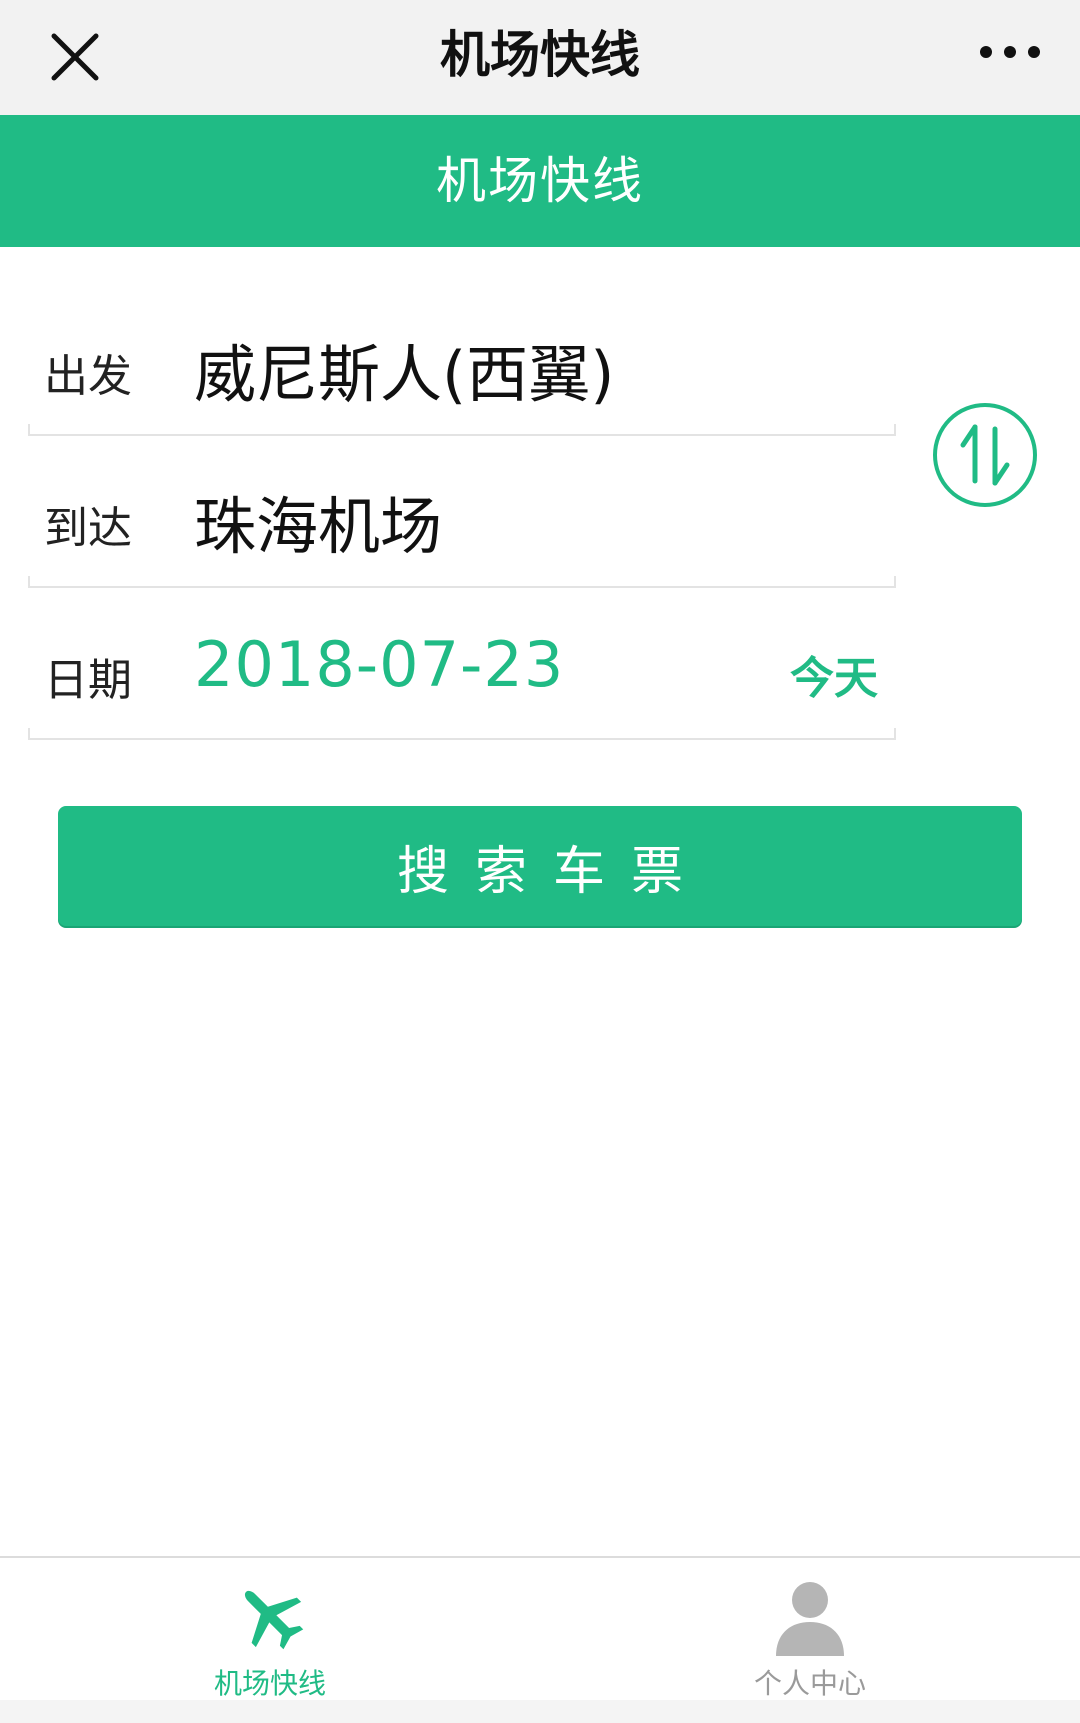 The image size is (1080, 1723). I want to click on more-icon, so click(1010, 52).